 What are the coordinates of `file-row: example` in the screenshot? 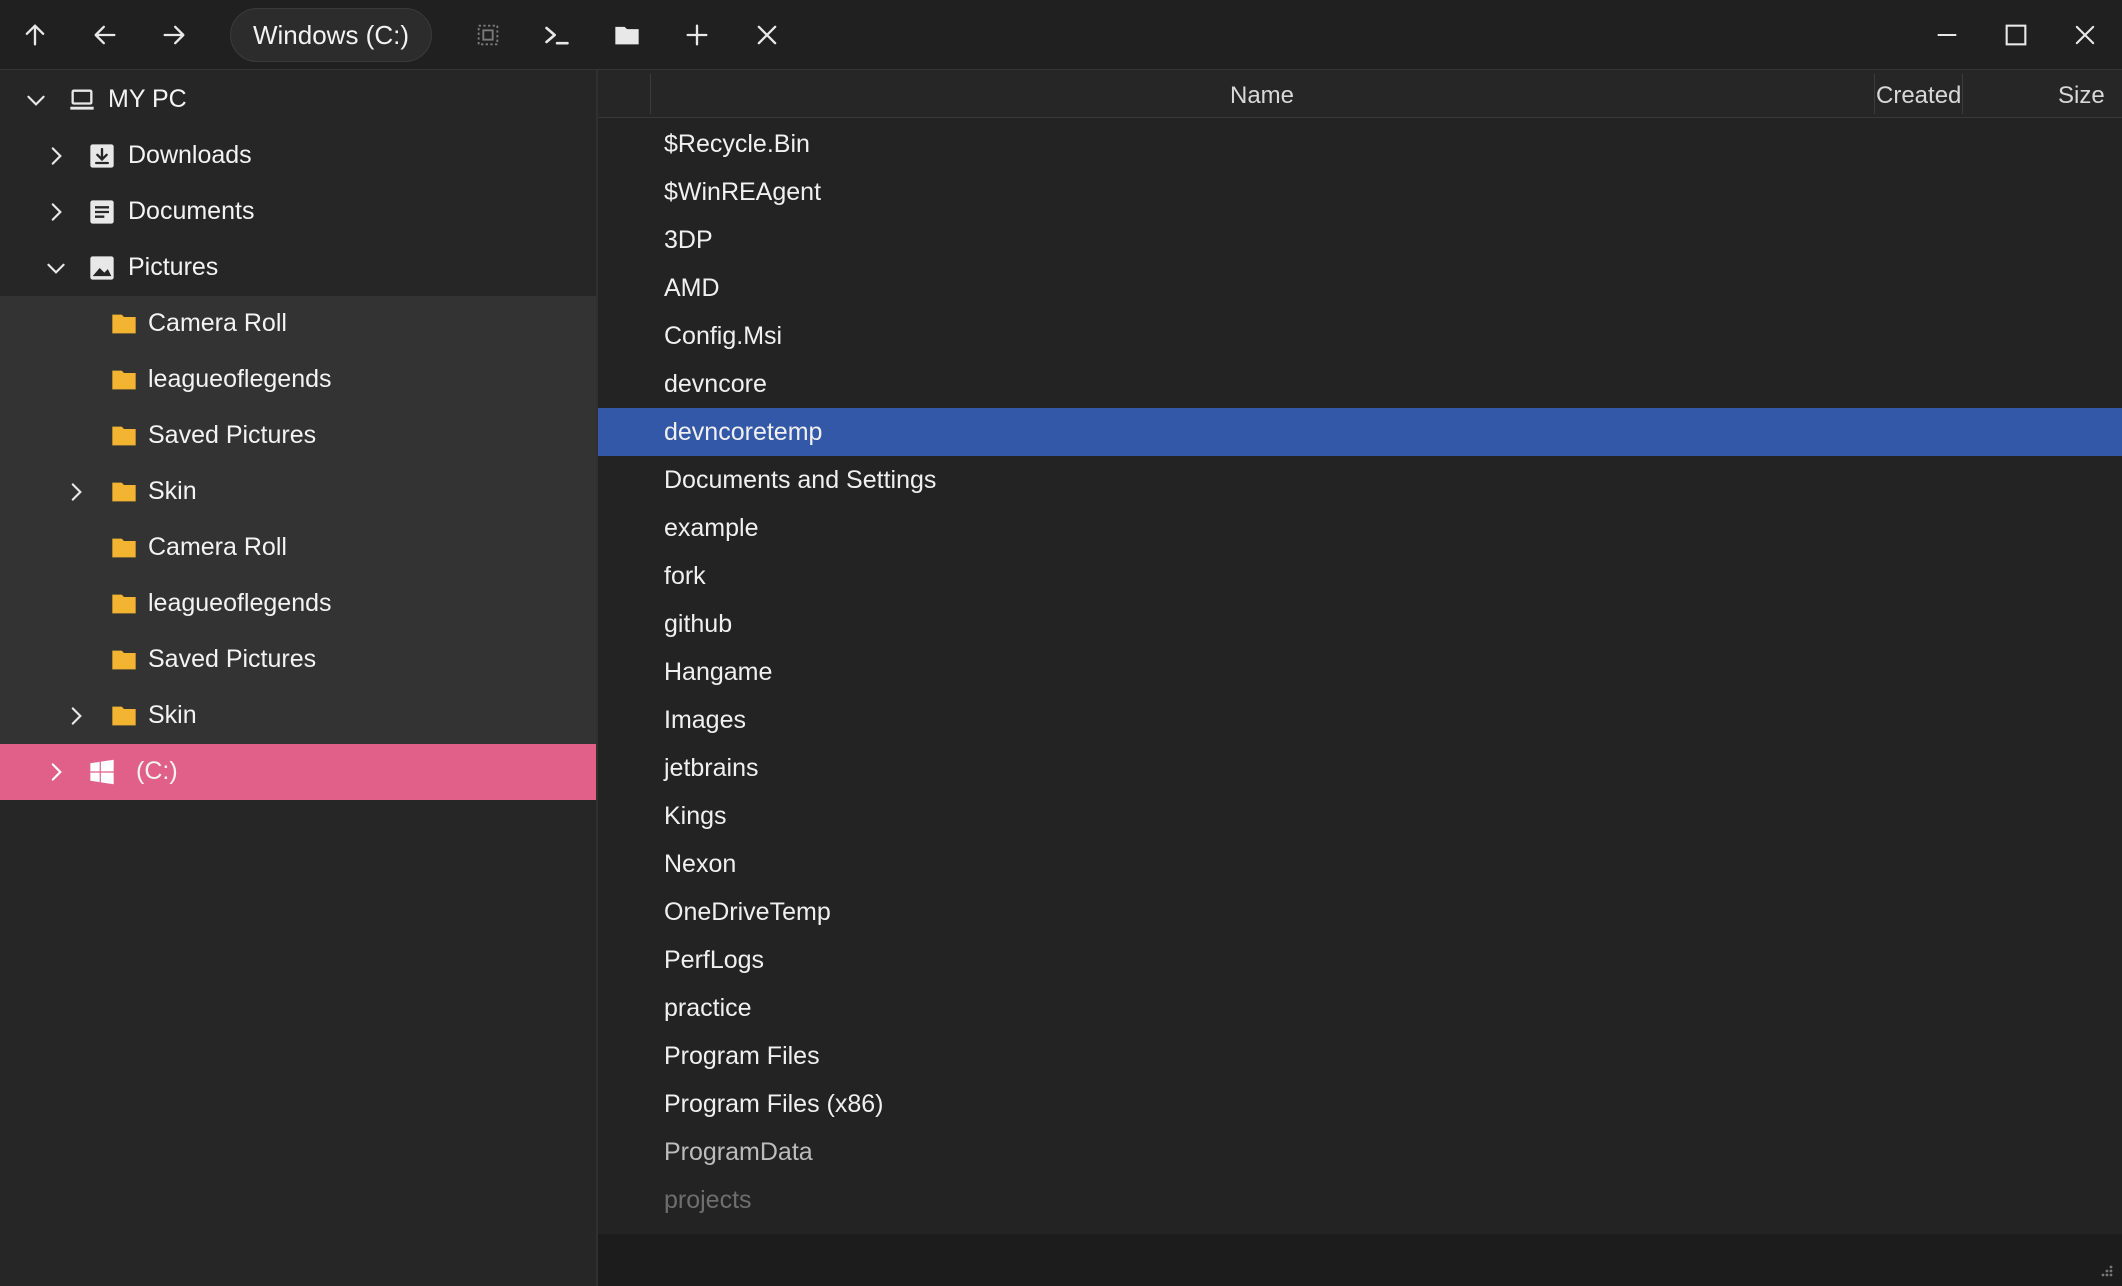 It's located at (1360, 528).